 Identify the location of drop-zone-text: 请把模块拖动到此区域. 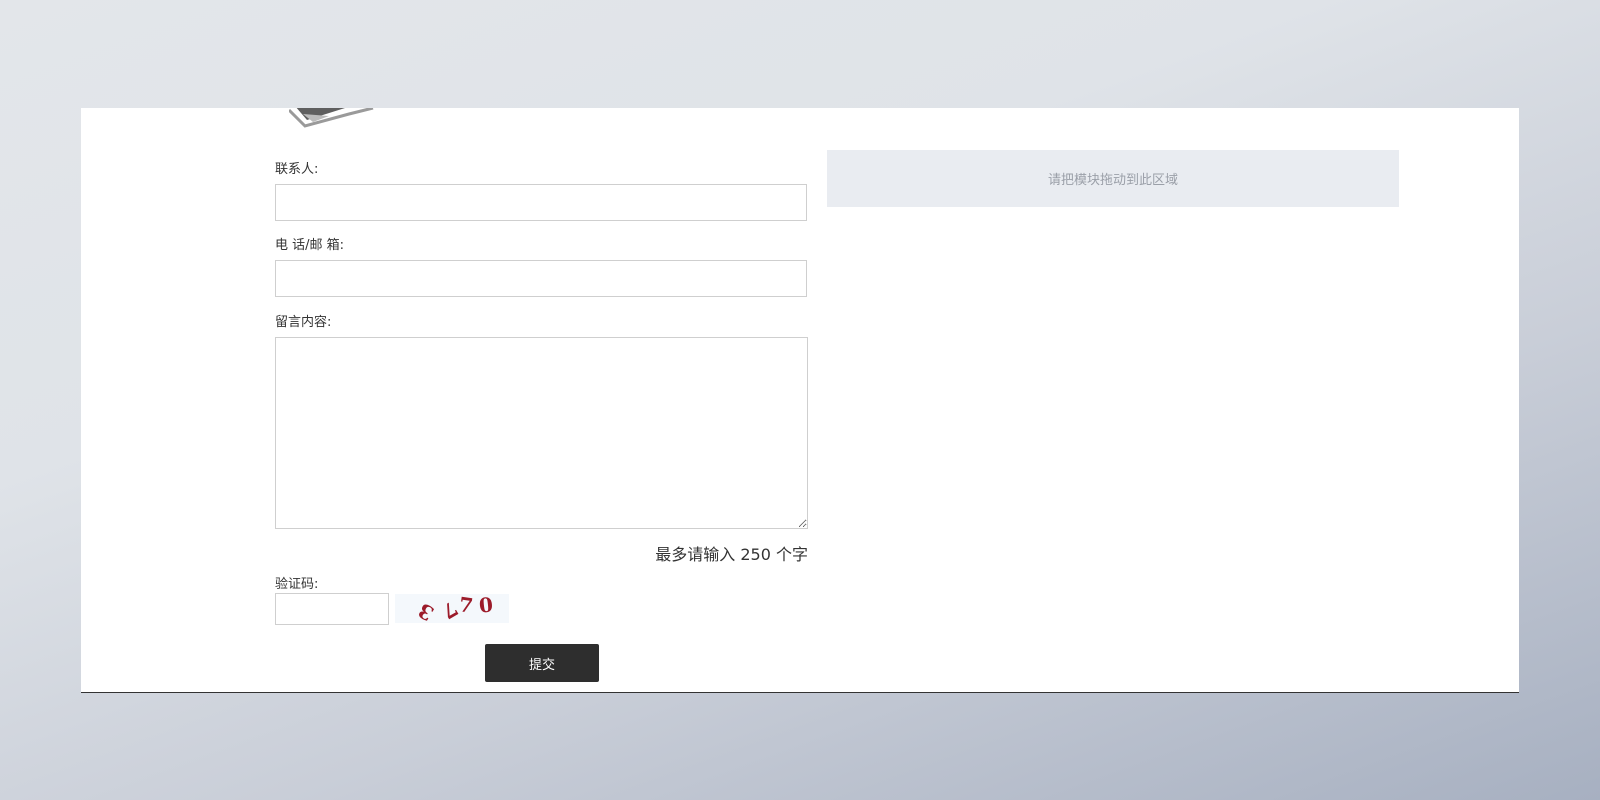
(1112, 180).